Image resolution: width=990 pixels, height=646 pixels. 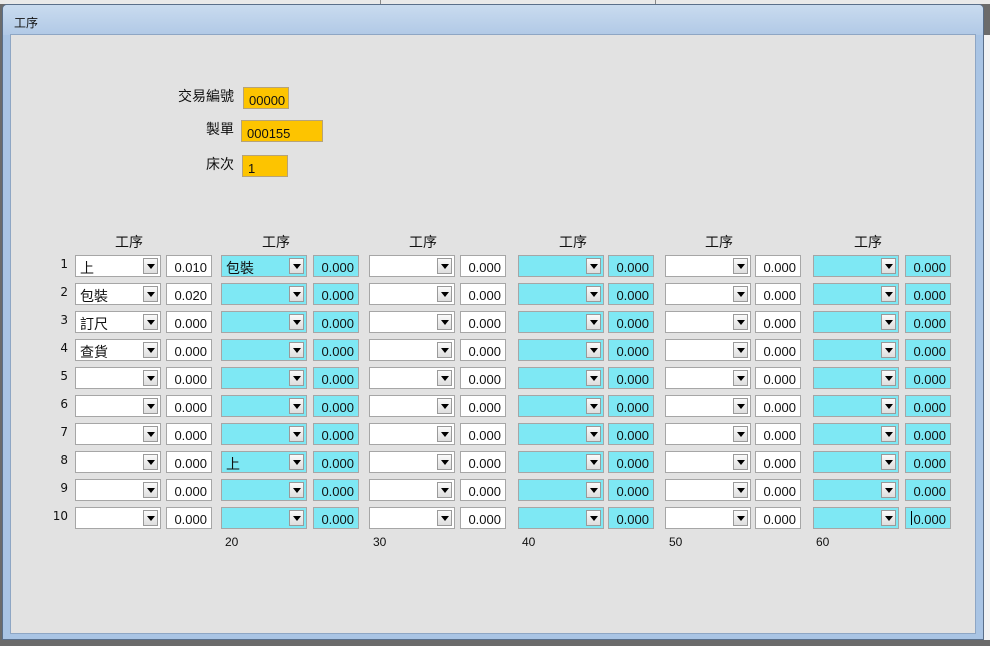 What do you see at coordinates (264, 462) in the screenshot?
I see `process-combo: 上` at bounding box center [264, 462].